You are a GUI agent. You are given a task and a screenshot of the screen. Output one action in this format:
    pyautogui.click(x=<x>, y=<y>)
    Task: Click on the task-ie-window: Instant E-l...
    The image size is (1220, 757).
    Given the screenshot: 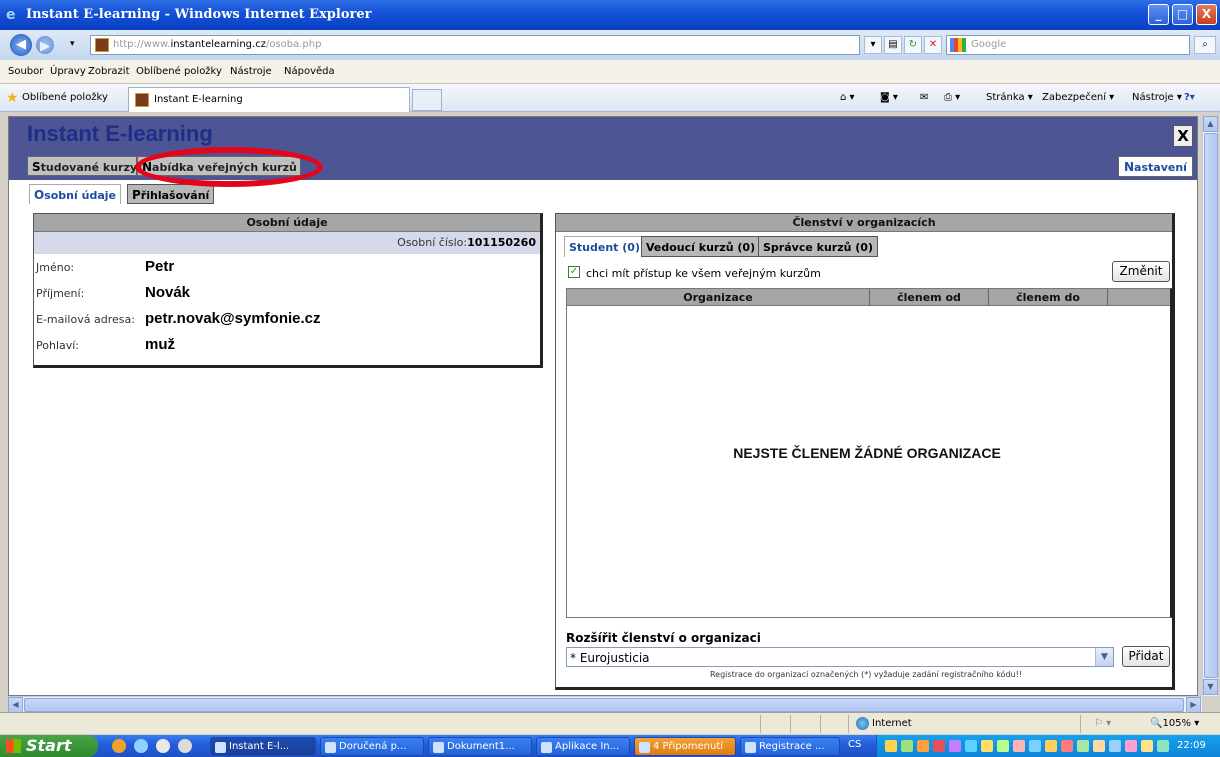 What is the action you would take?
    pyautogui.click(x=263, y=746)
    